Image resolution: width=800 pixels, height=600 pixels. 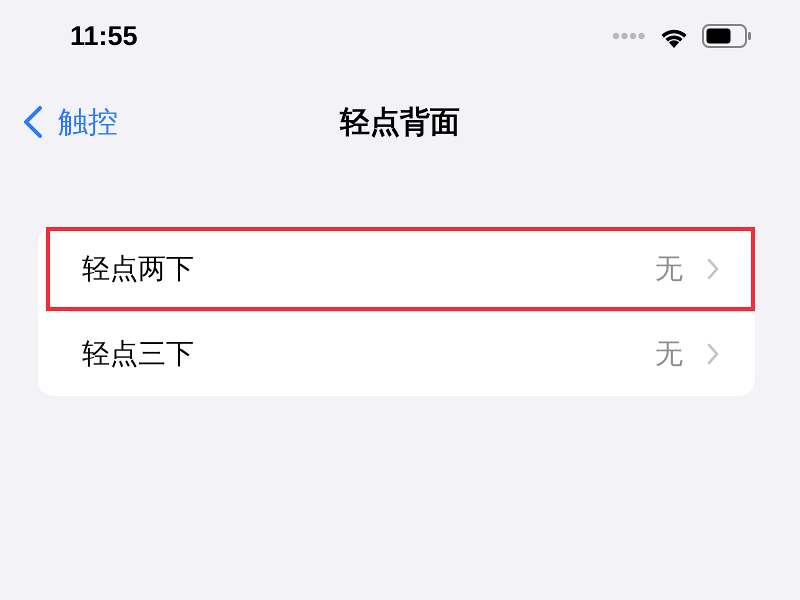 What do you see at coordinates (400, 269) in the screenshot?
I see `settings-row: 轻点两下 无` at bounding box center [400, 269].